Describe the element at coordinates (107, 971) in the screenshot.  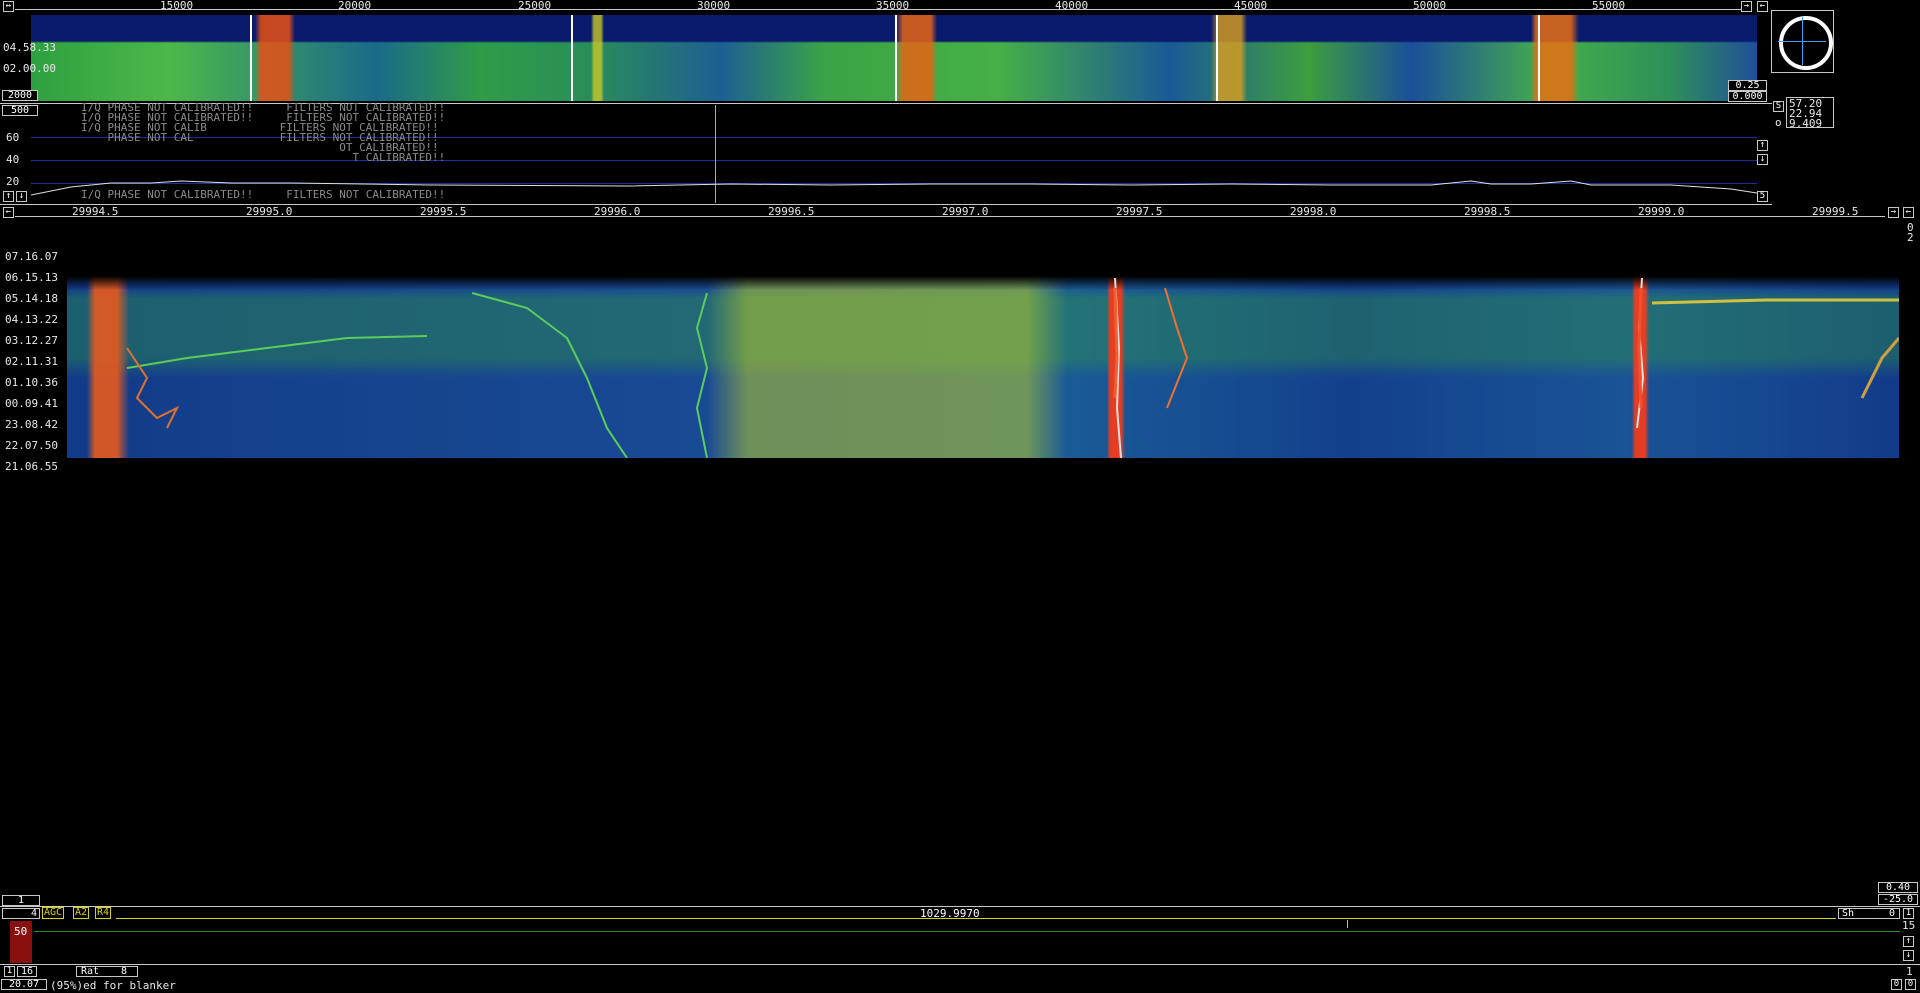
I see `rat-box: Rat 8` at that location.